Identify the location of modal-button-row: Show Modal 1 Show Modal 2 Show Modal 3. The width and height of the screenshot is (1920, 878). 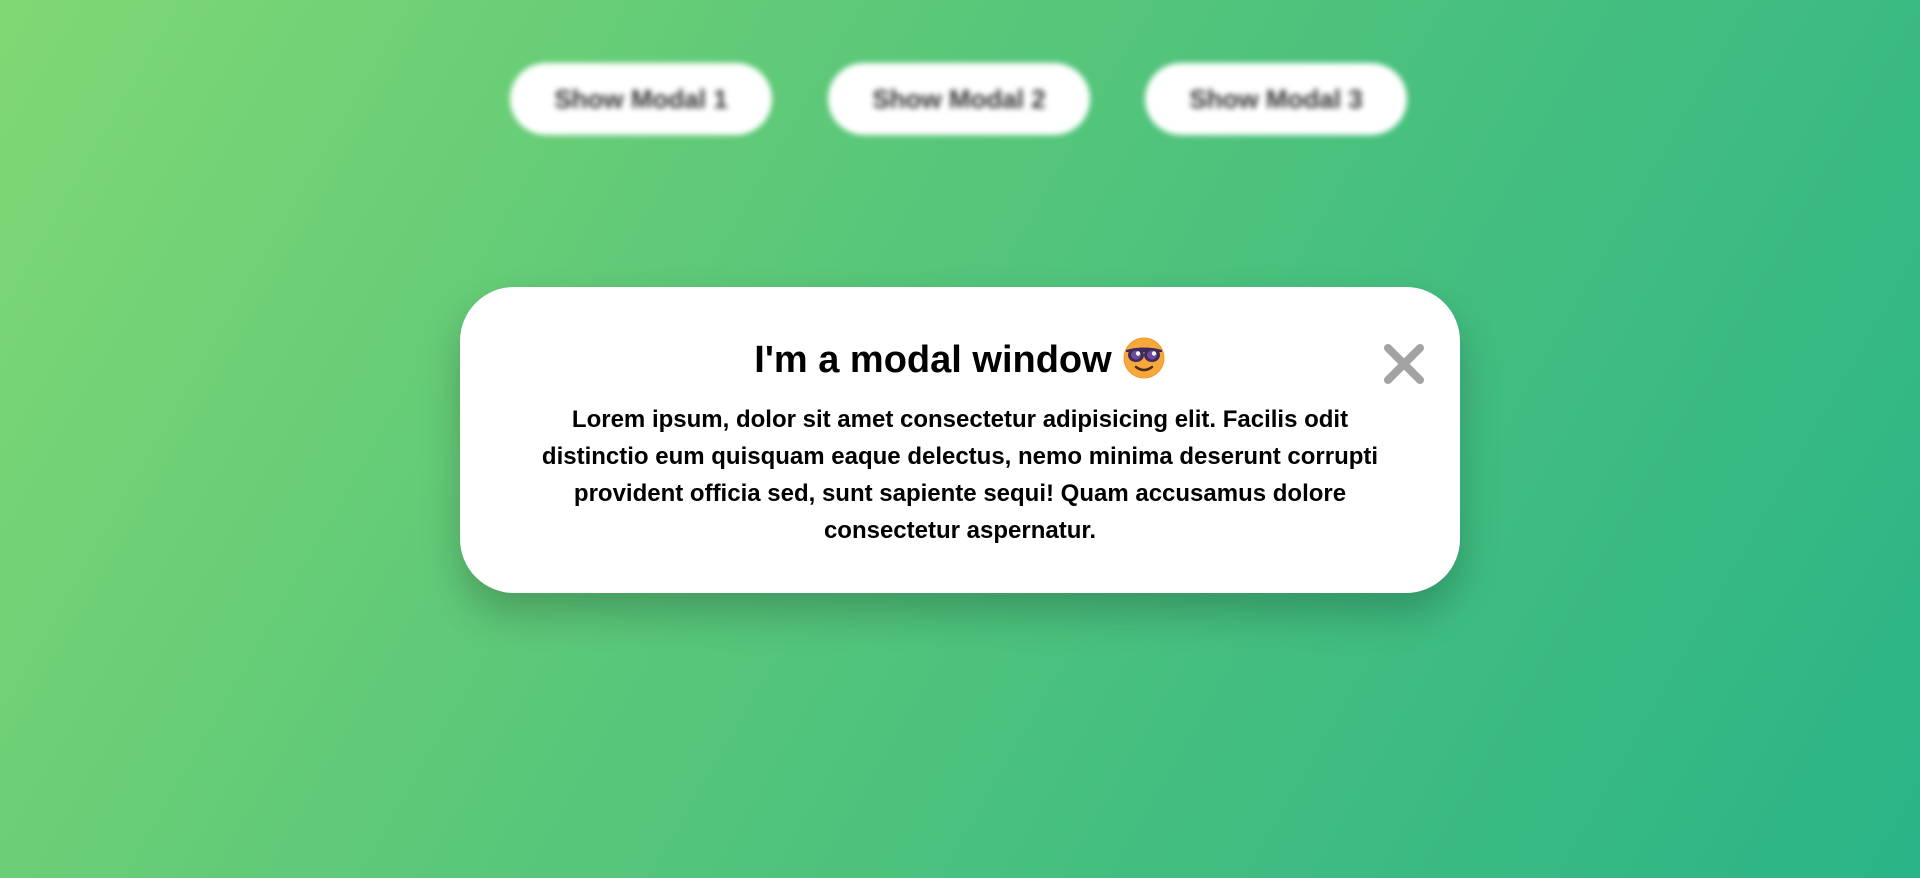
(960, 99).